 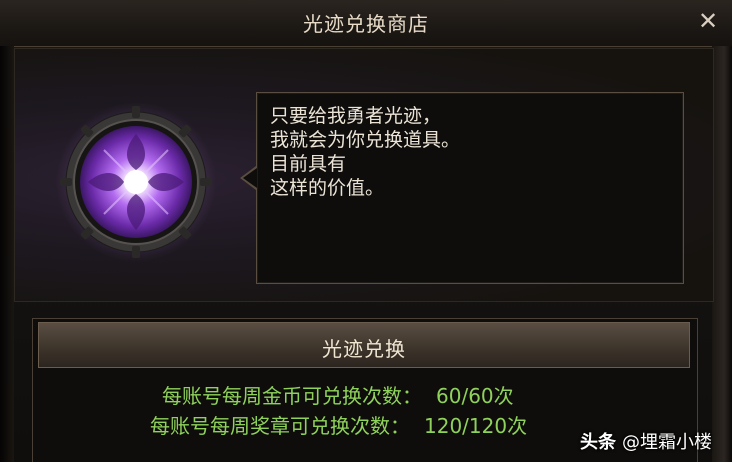 I want to click on dialog-line: 只要给我勇者光迹，, so click(x=356, y=116).